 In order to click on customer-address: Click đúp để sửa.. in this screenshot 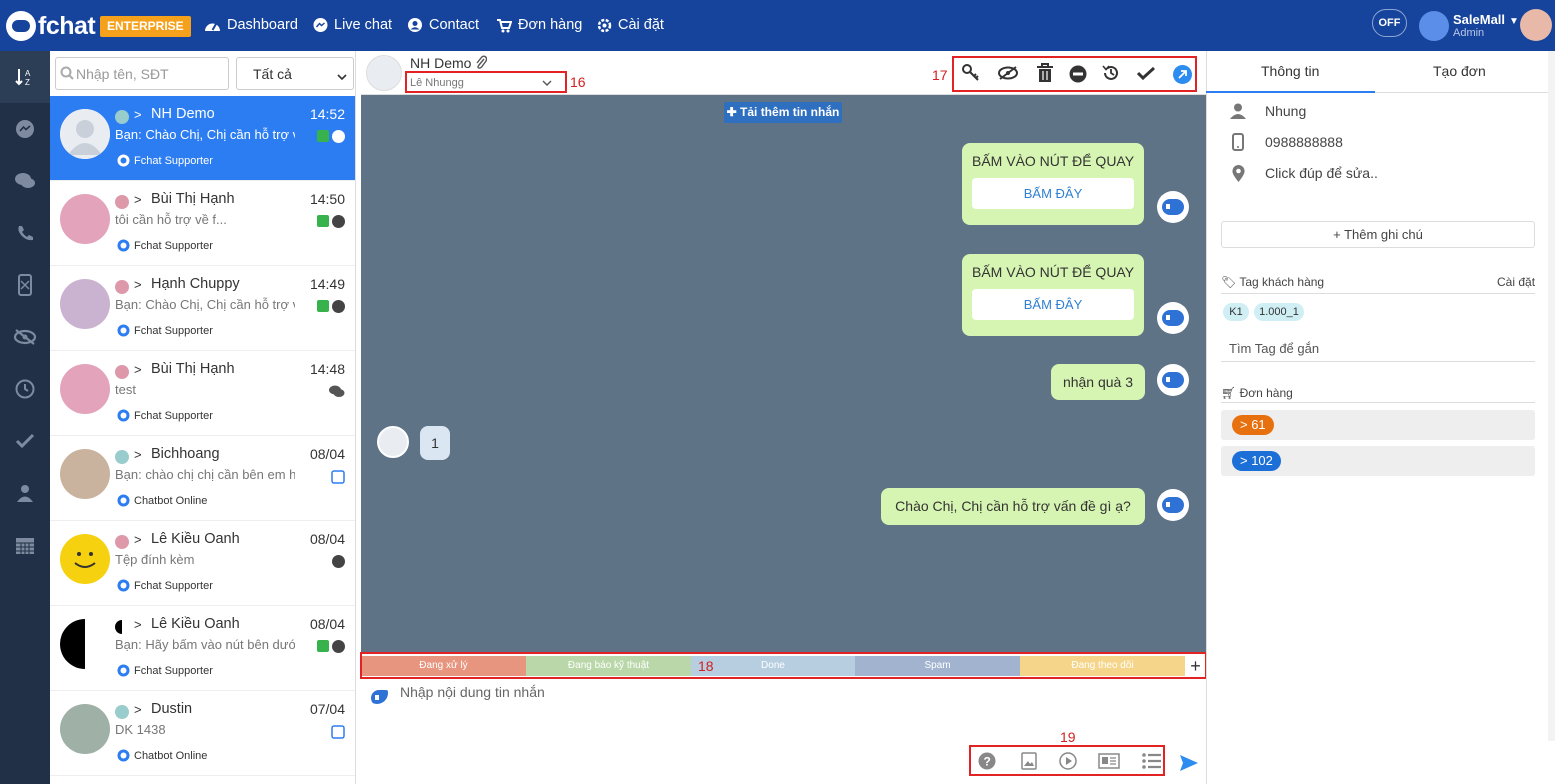, I will do `click(1321, 173)`.